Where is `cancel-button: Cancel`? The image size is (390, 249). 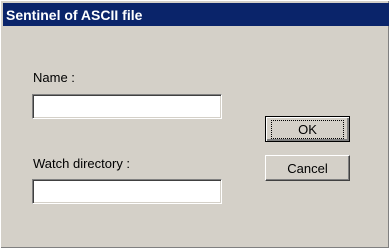
cancel-button: Cancel is located at coordinates (307, 168).